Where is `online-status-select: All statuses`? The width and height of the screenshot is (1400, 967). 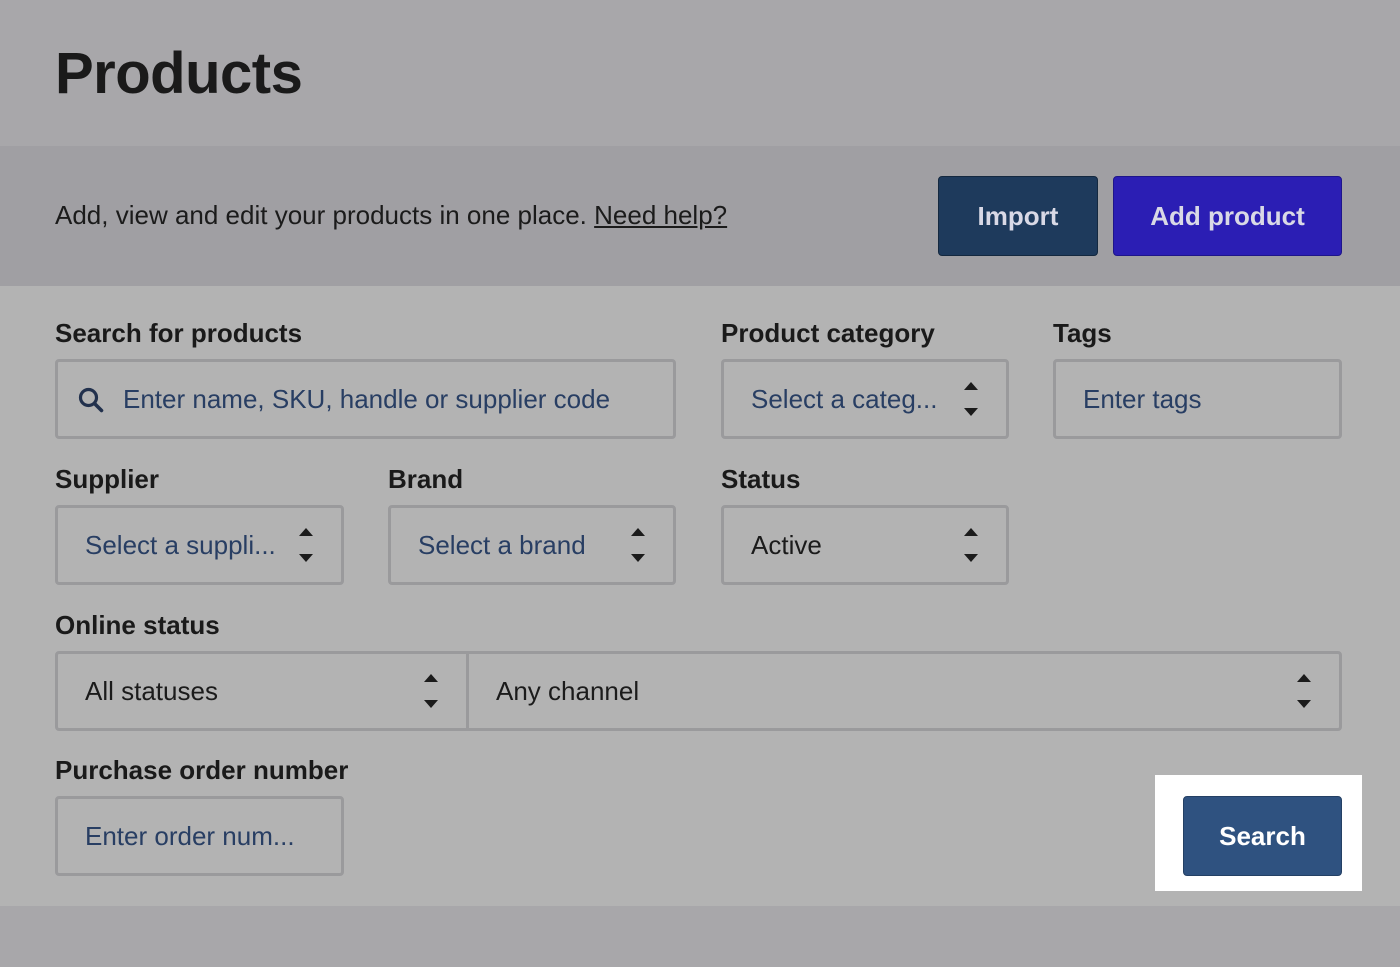 online-status-select: All statuses is located at coordinates (262, 691).